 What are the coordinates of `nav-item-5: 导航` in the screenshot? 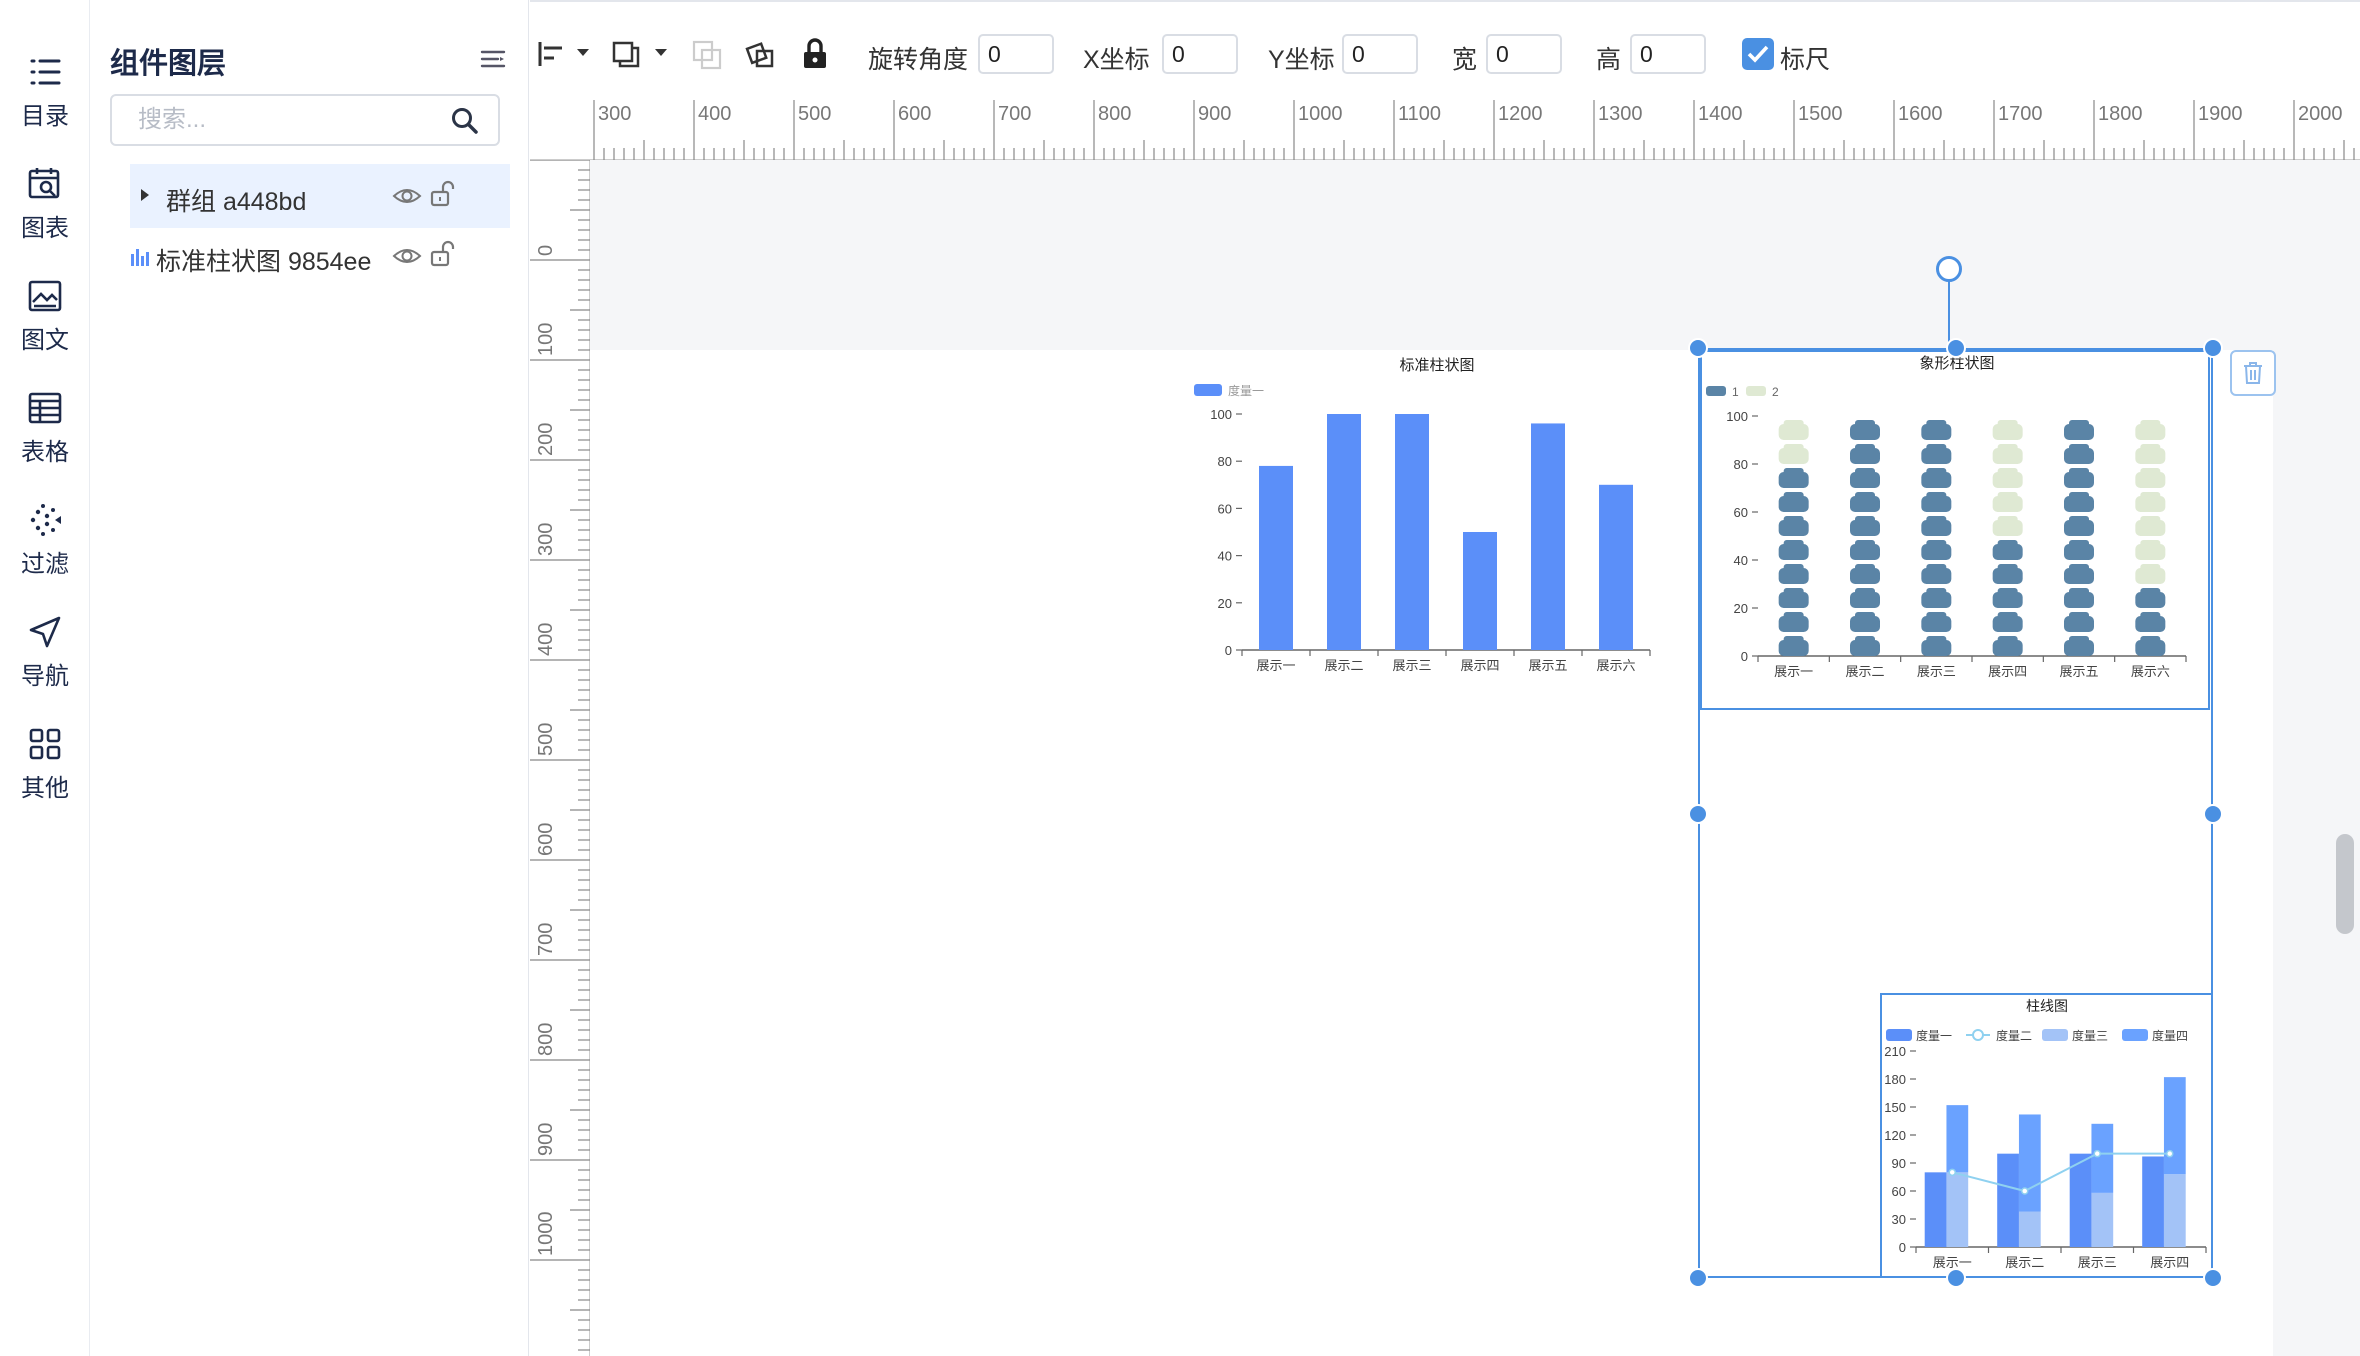 It's located at (45, 662).